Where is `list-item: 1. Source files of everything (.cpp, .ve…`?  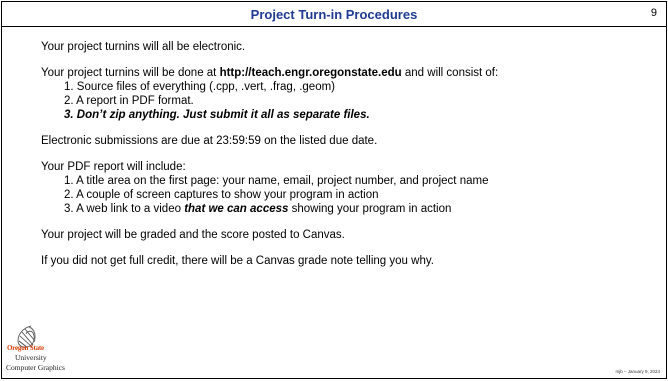 list-item: 1. Source files of everything (.cpp, .ve… is located at coordinates (200, 87).